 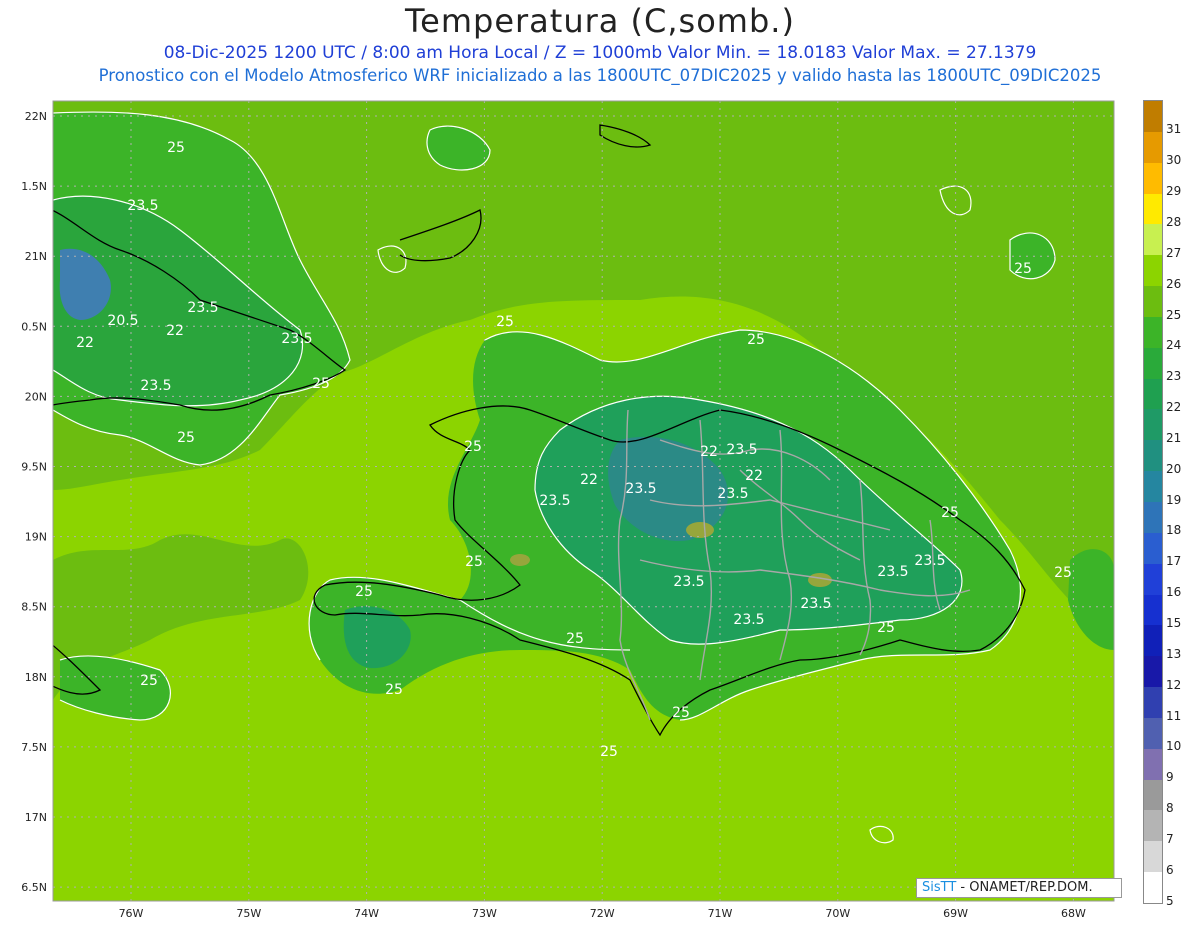 I want to click on lon-label: 72W, so click(x=602, y=913).